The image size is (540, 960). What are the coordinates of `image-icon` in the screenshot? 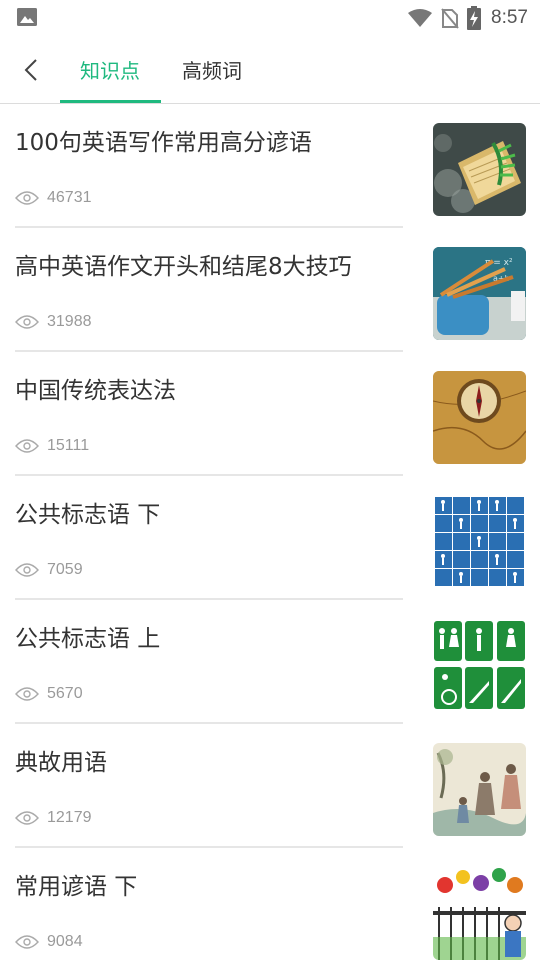 It's located at (27, 17).